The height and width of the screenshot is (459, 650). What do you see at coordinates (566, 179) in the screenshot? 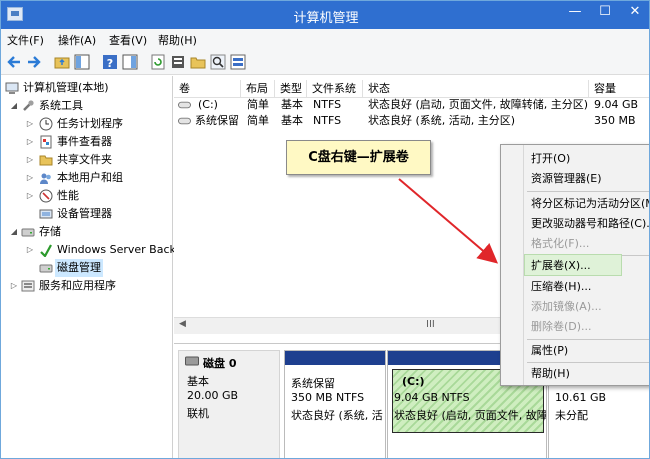
I see `menu-item-explorer: 资源管理器(E)` at bounding box center [566, 179].